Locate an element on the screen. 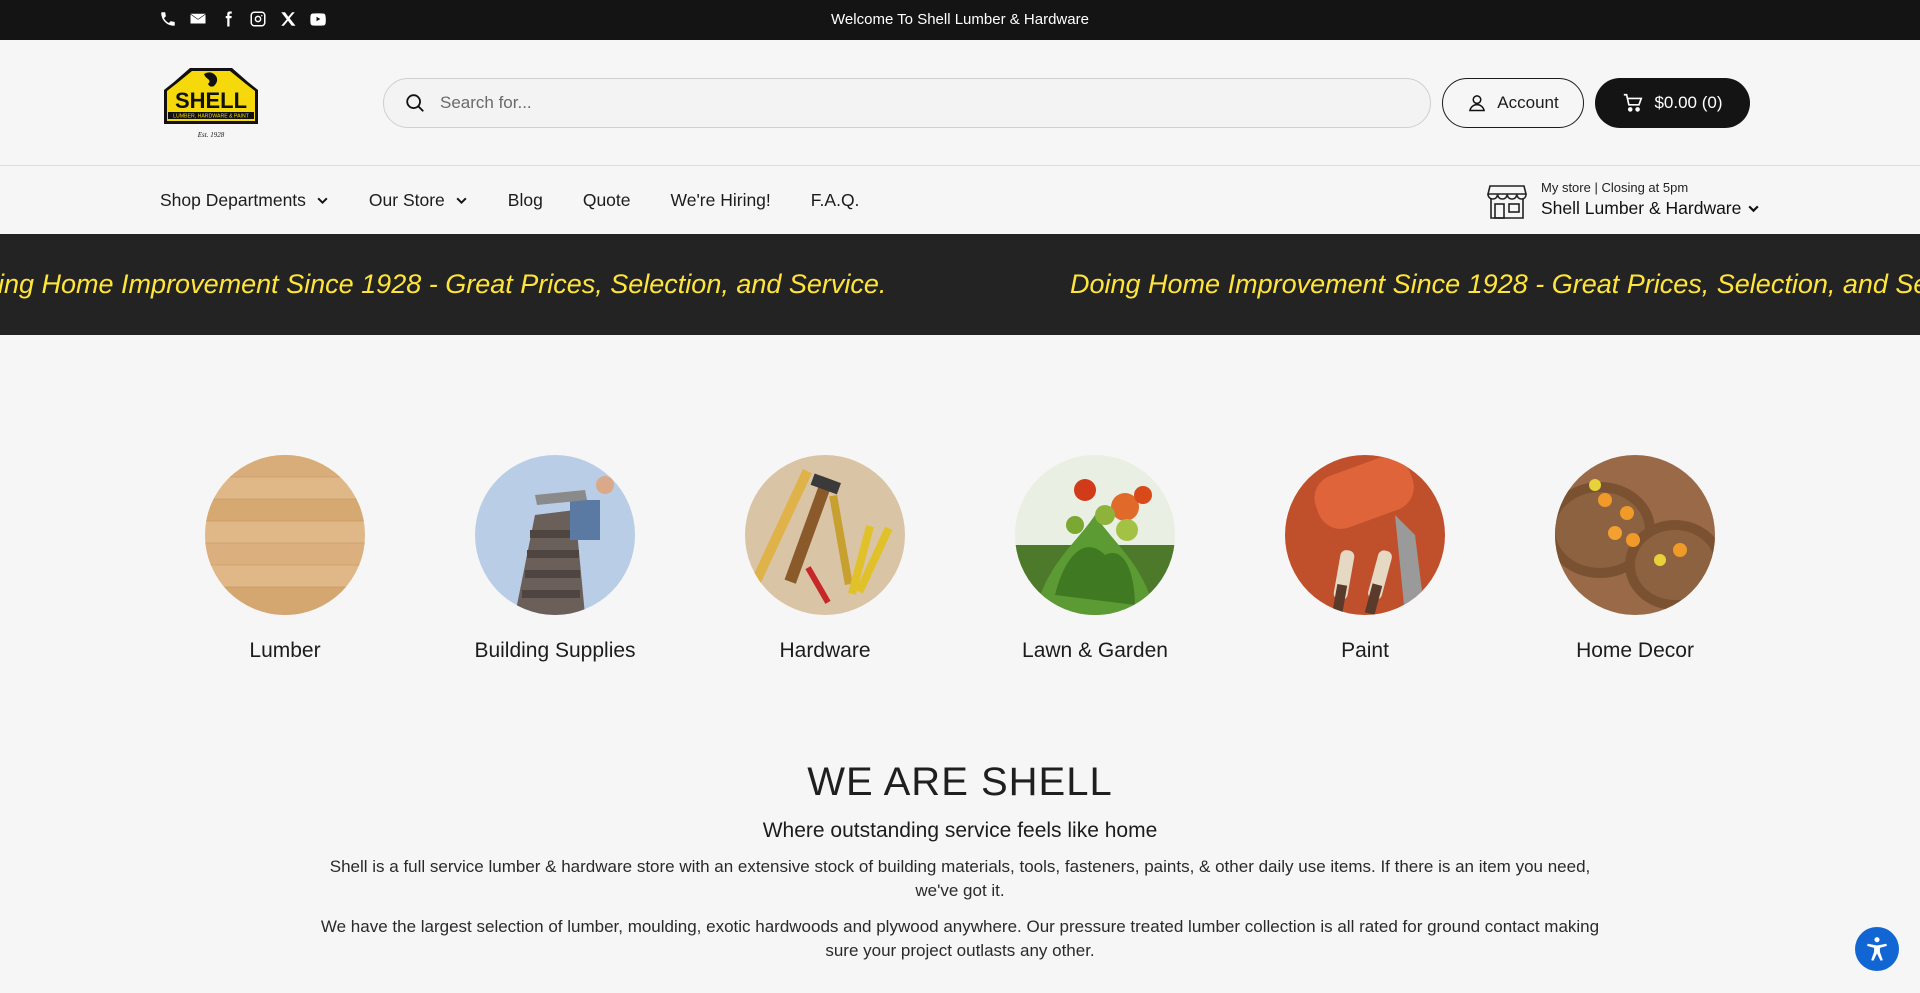 This screenshot has width=1920, height=993. welcome-text: Welcome To Shell Lumber & Hardware is located at coordinates (960, 19).